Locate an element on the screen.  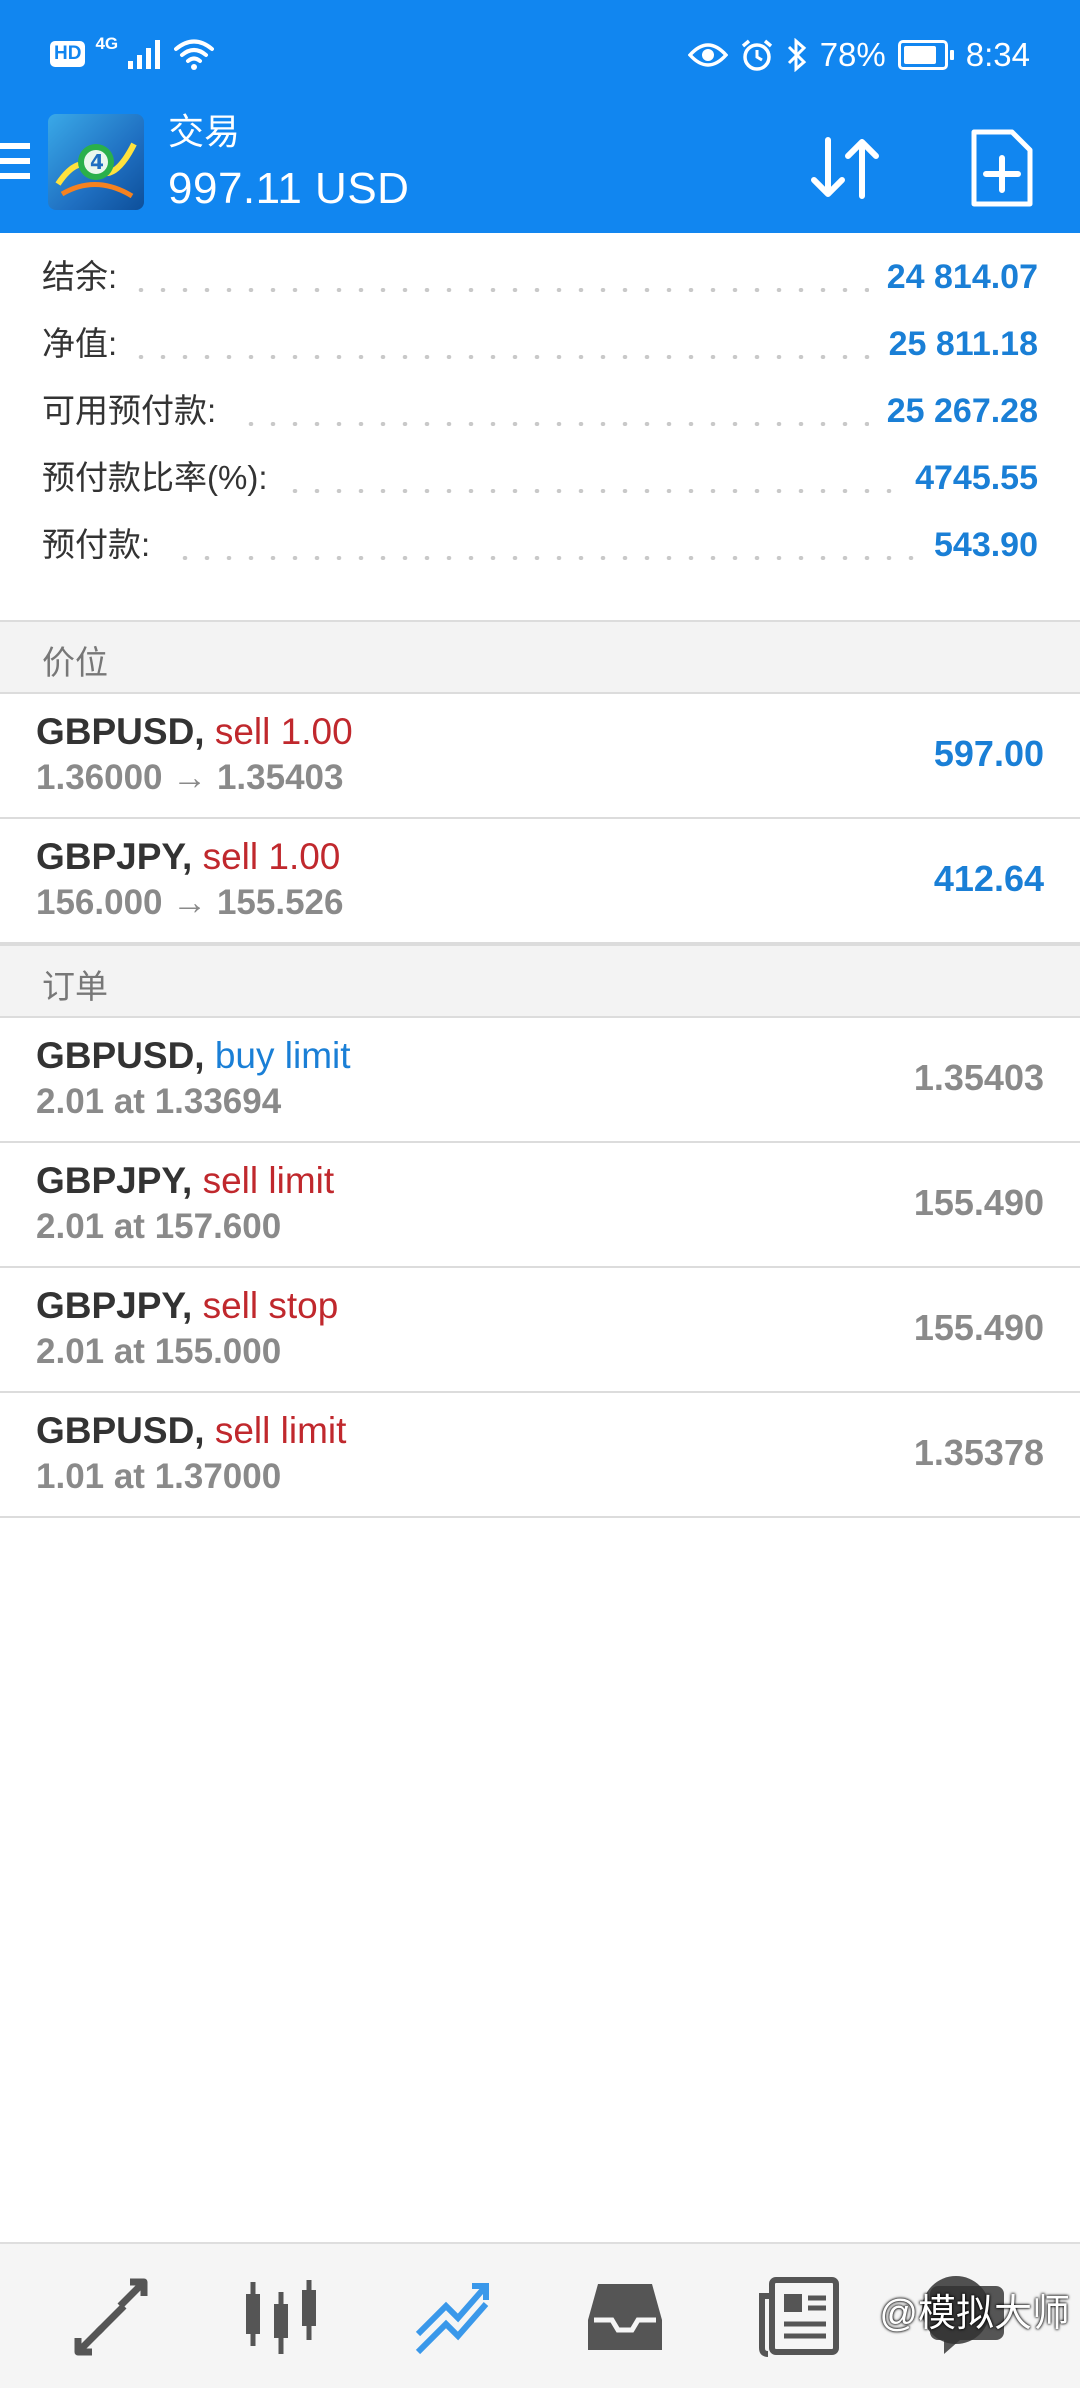
clock: 8:34 is located at coordinates (997, 54).